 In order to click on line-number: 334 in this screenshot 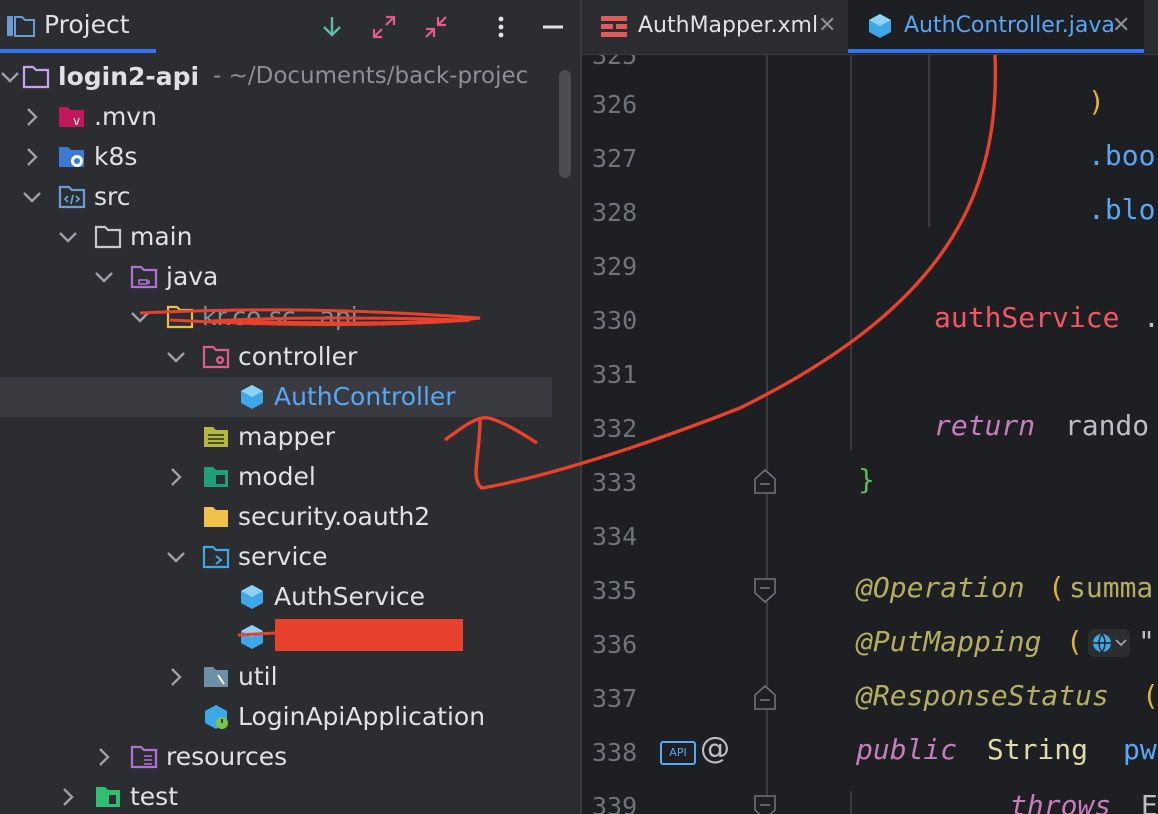, I will do `click(615, 536)`.